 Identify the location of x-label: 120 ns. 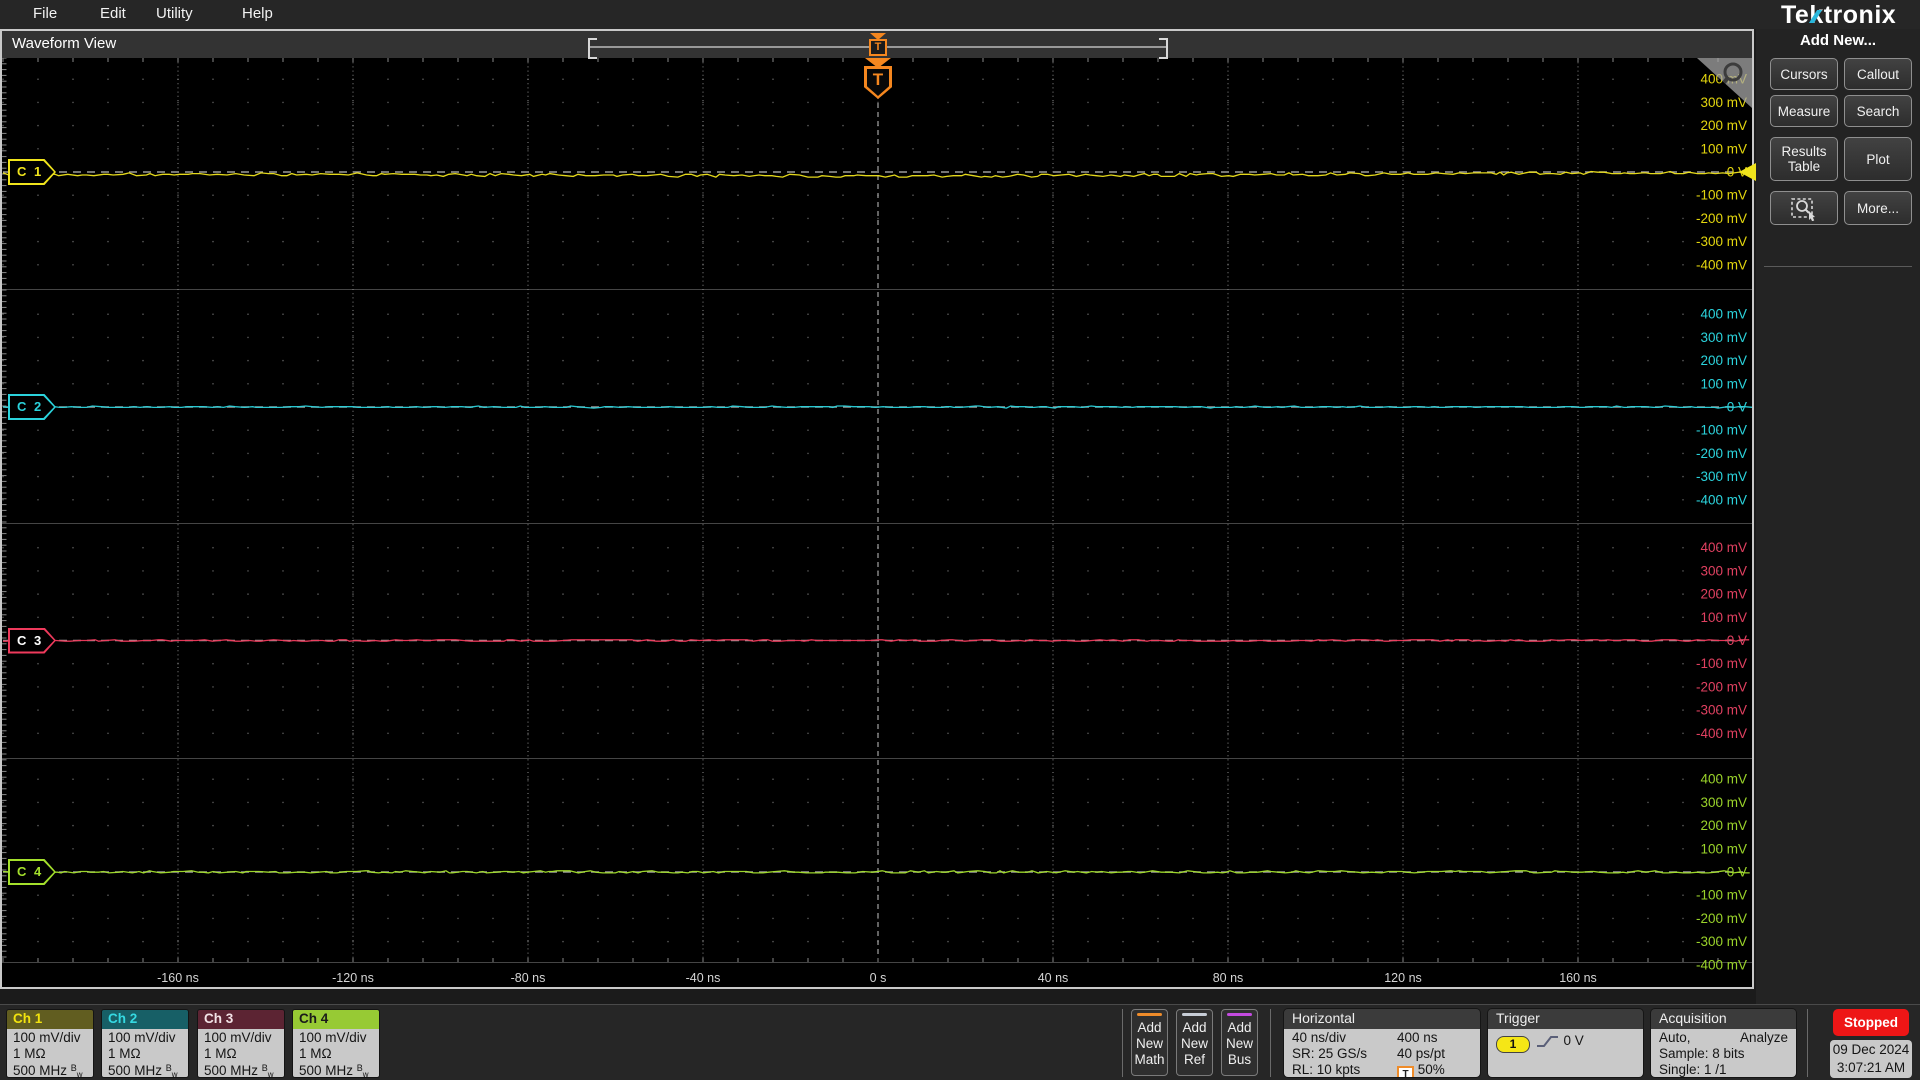
(1403, 978).